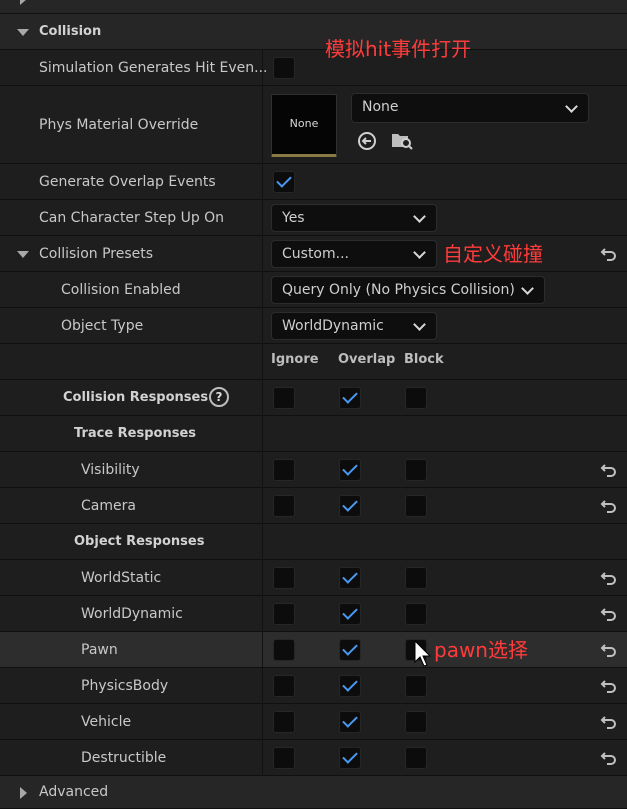  I want to click on object-type-label: Object Type, so click(102, 326).